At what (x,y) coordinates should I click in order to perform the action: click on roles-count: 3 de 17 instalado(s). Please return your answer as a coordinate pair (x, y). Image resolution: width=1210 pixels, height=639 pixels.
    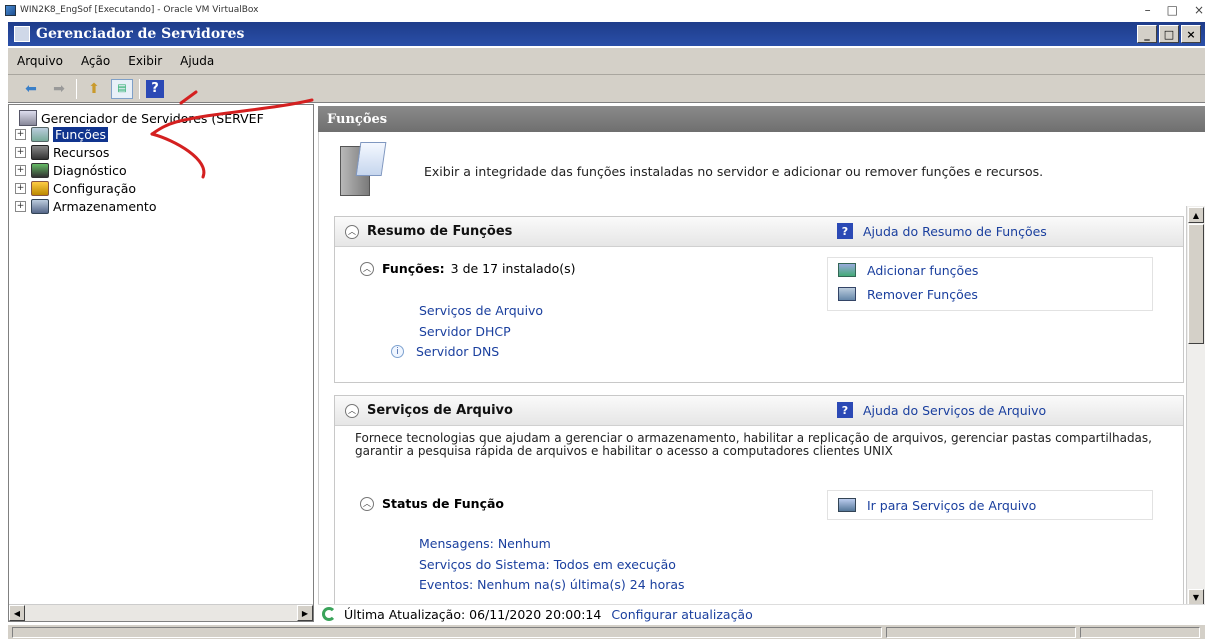
    Looking at the image, I should click on (513, 268).